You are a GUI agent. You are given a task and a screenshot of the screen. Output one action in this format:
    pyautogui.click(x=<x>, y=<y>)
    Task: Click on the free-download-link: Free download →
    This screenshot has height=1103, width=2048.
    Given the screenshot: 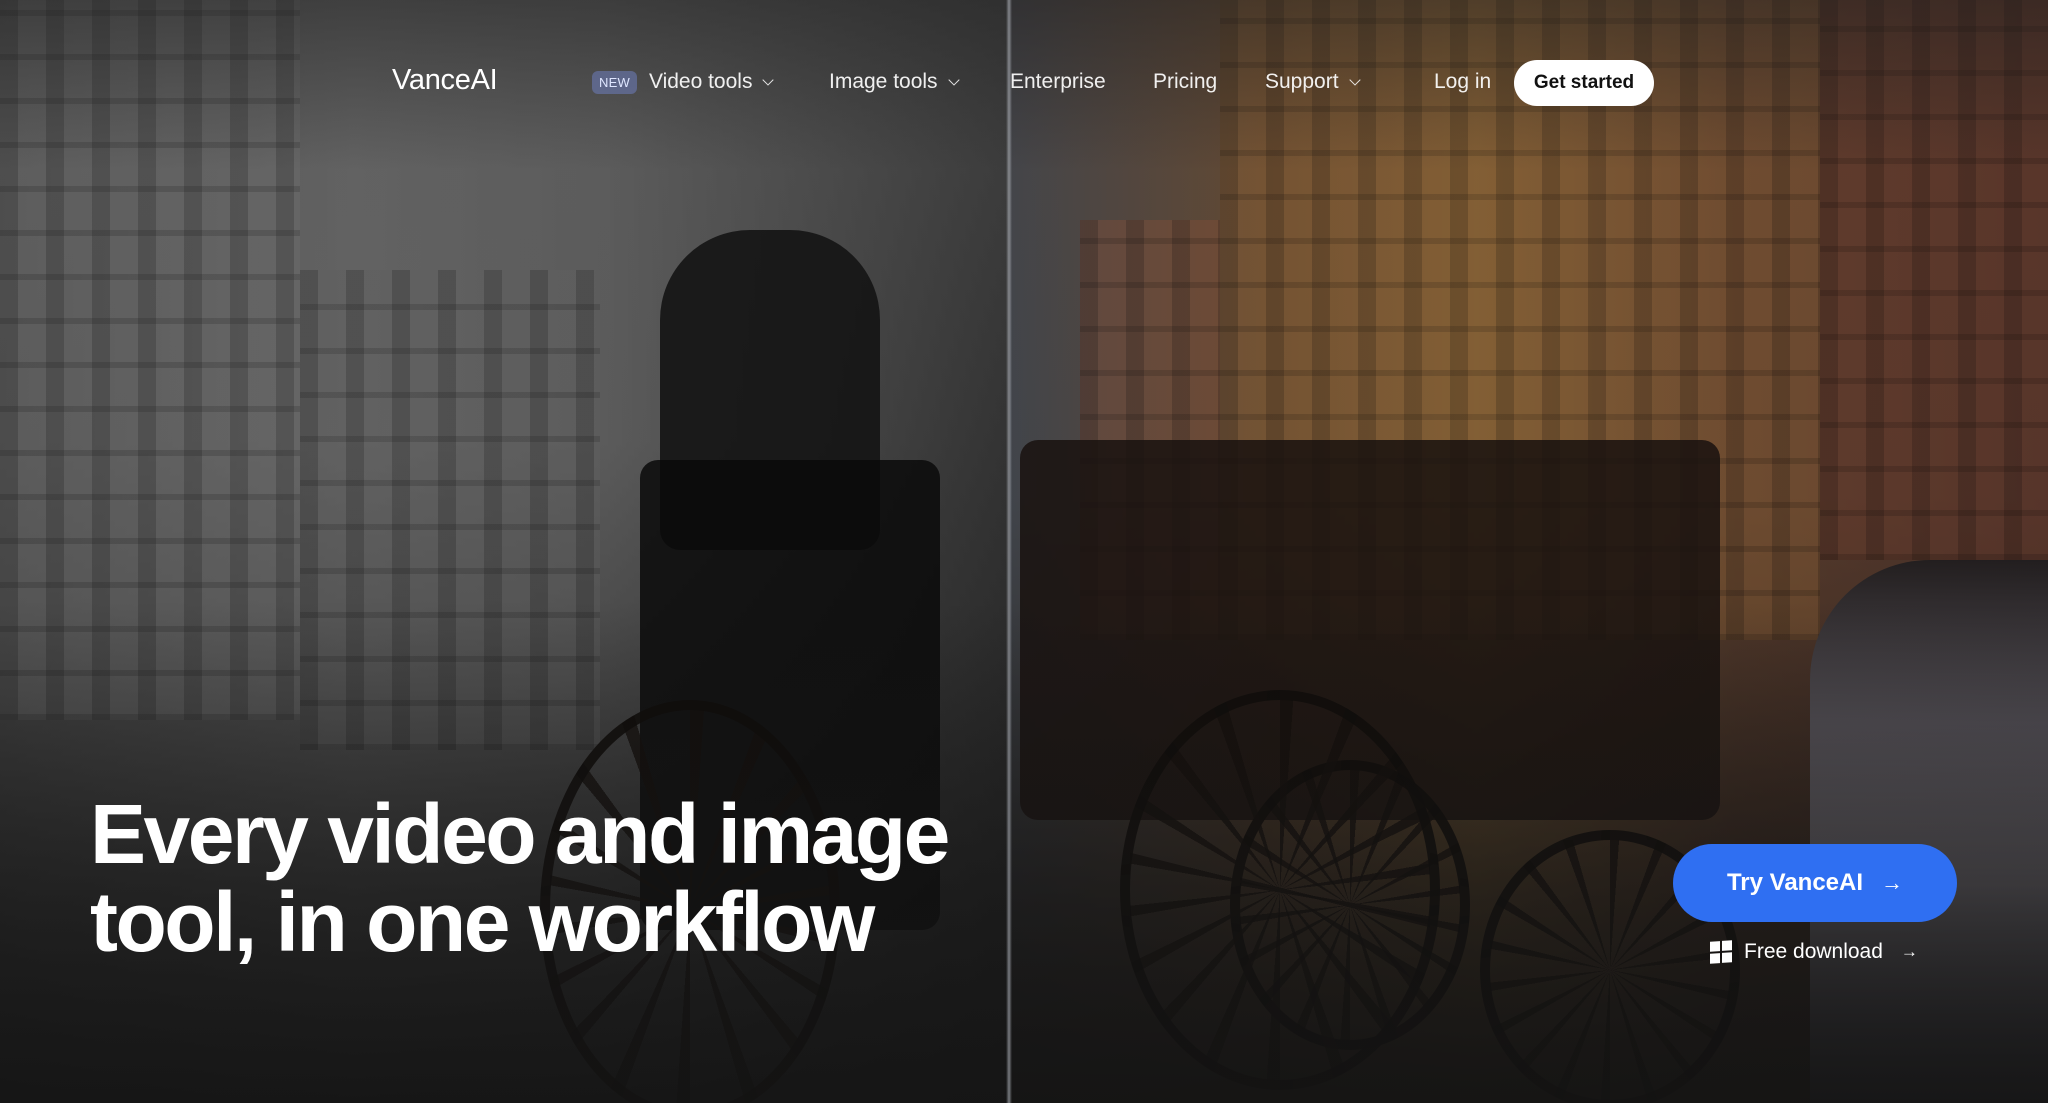 What is the action you would take?
    pyautogui.click(x=1814, y=952)
    